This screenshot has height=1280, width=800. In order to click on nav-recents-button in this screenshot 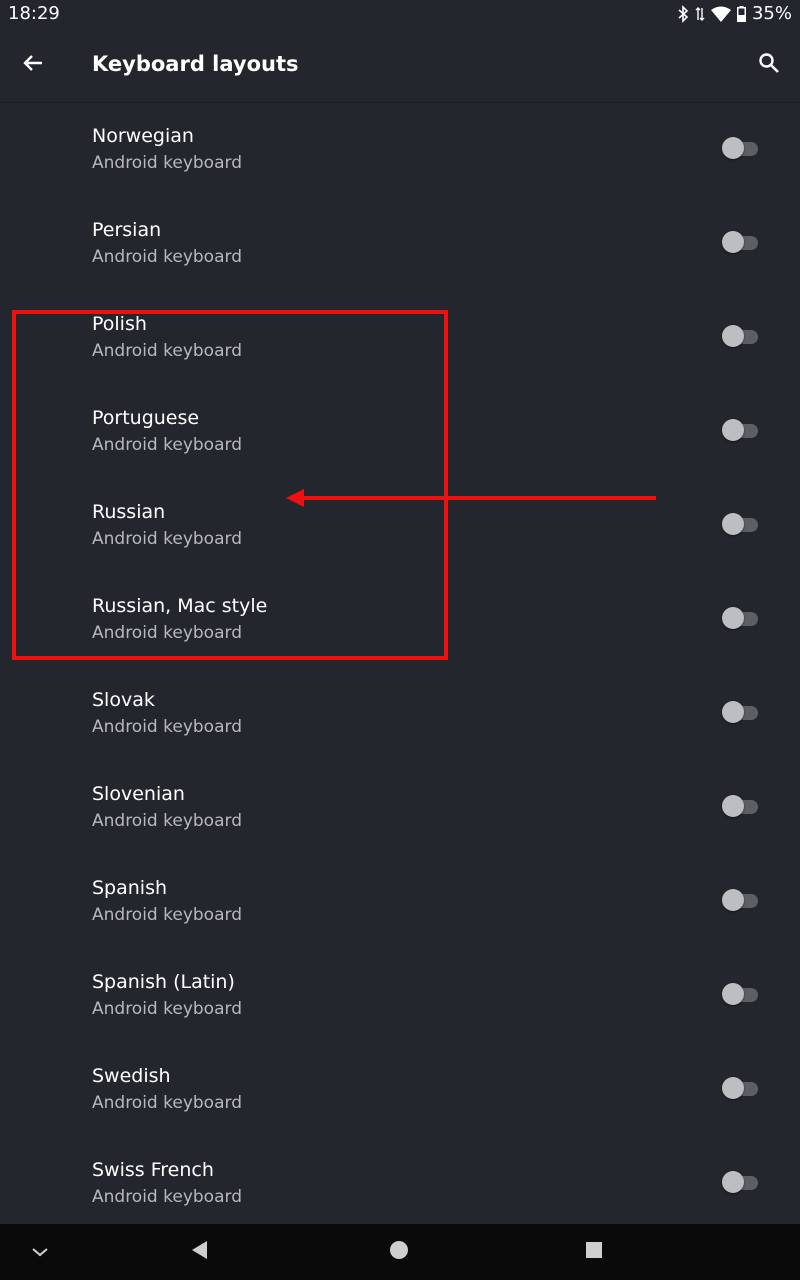, I will do `click(594, 1252)`.